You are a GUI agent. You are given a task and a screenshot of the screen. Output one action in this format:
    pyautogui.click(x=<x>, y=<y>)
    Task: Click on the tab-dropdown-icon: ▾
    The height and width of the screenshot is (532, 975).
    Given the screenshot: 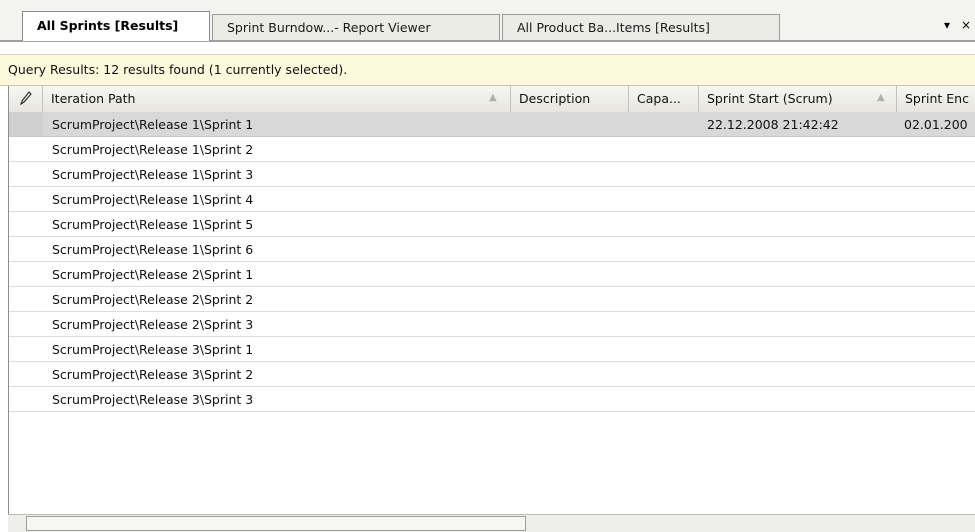 What is the action you would take?
    pyautogui.click(x=947, y=25)
    